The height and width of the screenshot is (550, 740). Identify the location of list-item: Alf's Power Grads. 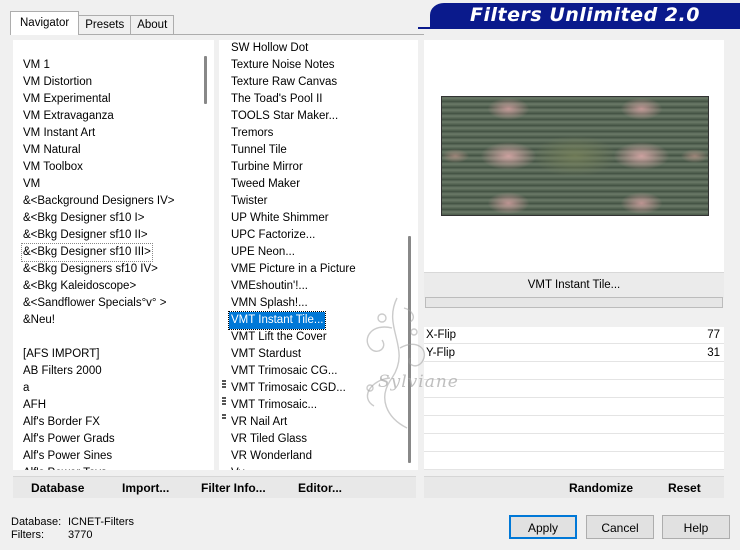
(69, 439).